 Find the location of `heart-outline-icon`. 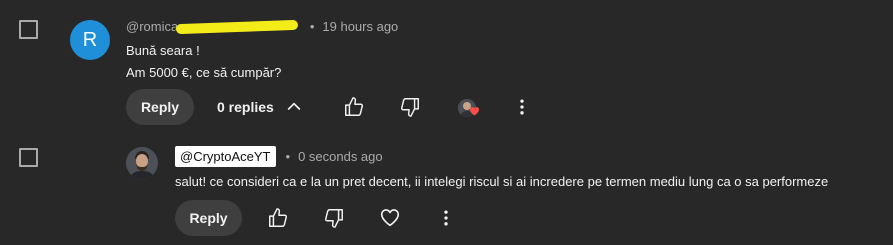

heart-outline-icon is located at coordinates (390, 218).